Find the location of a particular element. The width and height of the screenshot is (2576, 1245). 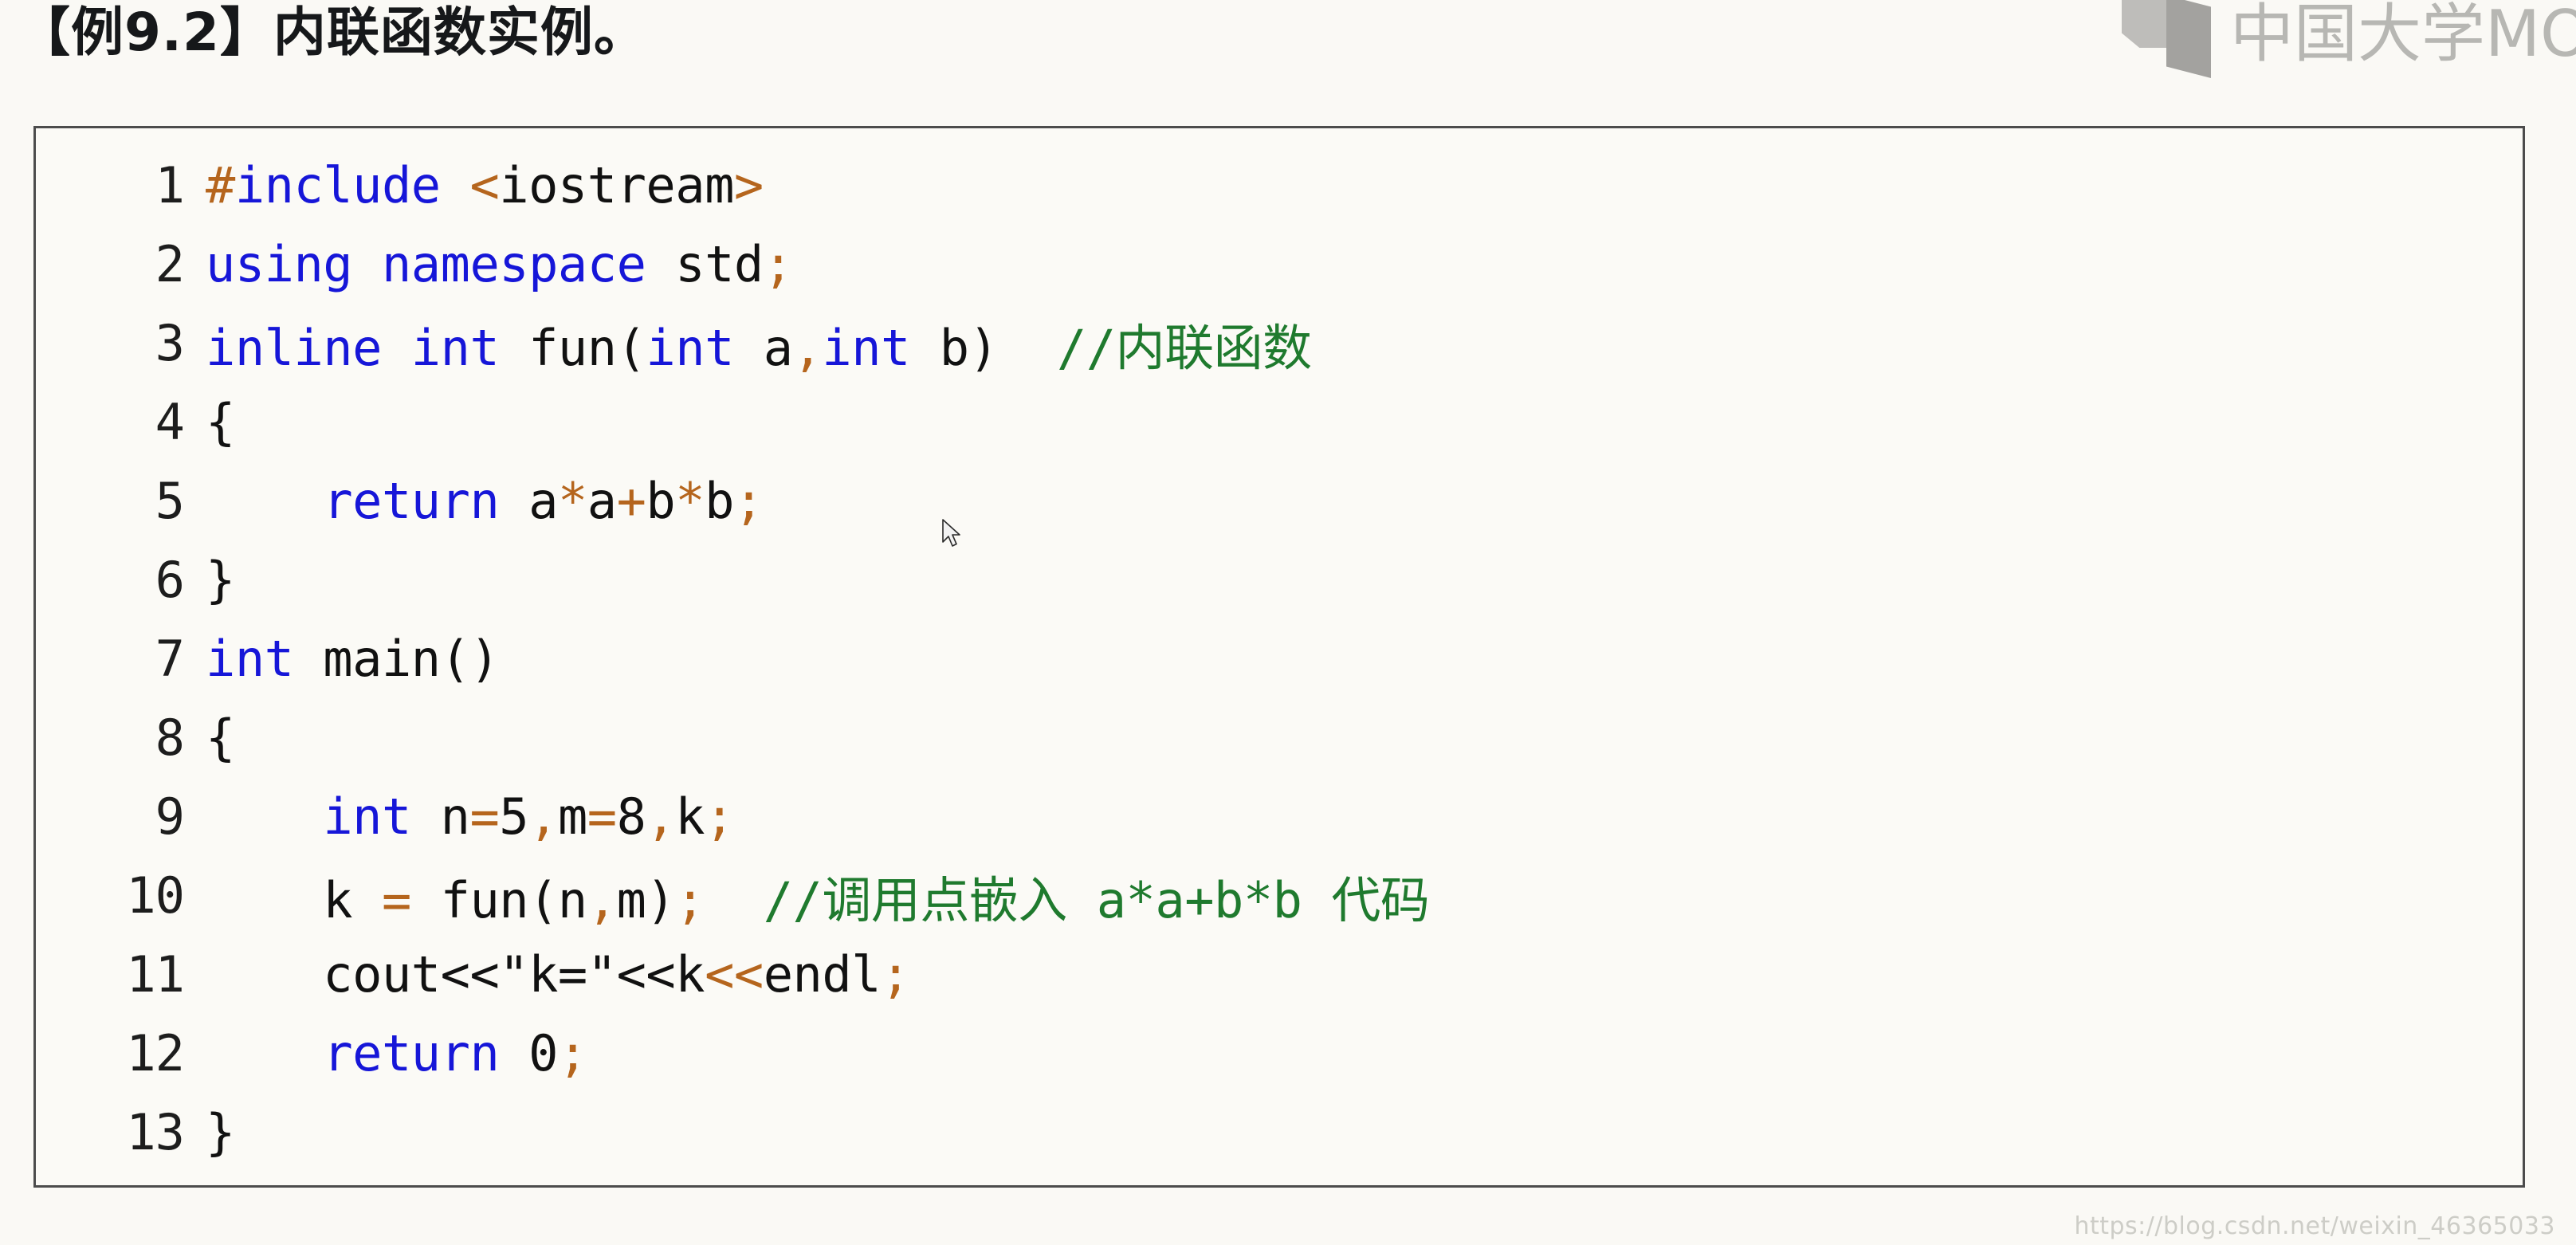

code-line-content: k = fun(n,m); //调用点嵌入 a*a+b*b 代码 is located at coordinates (1364, 895).